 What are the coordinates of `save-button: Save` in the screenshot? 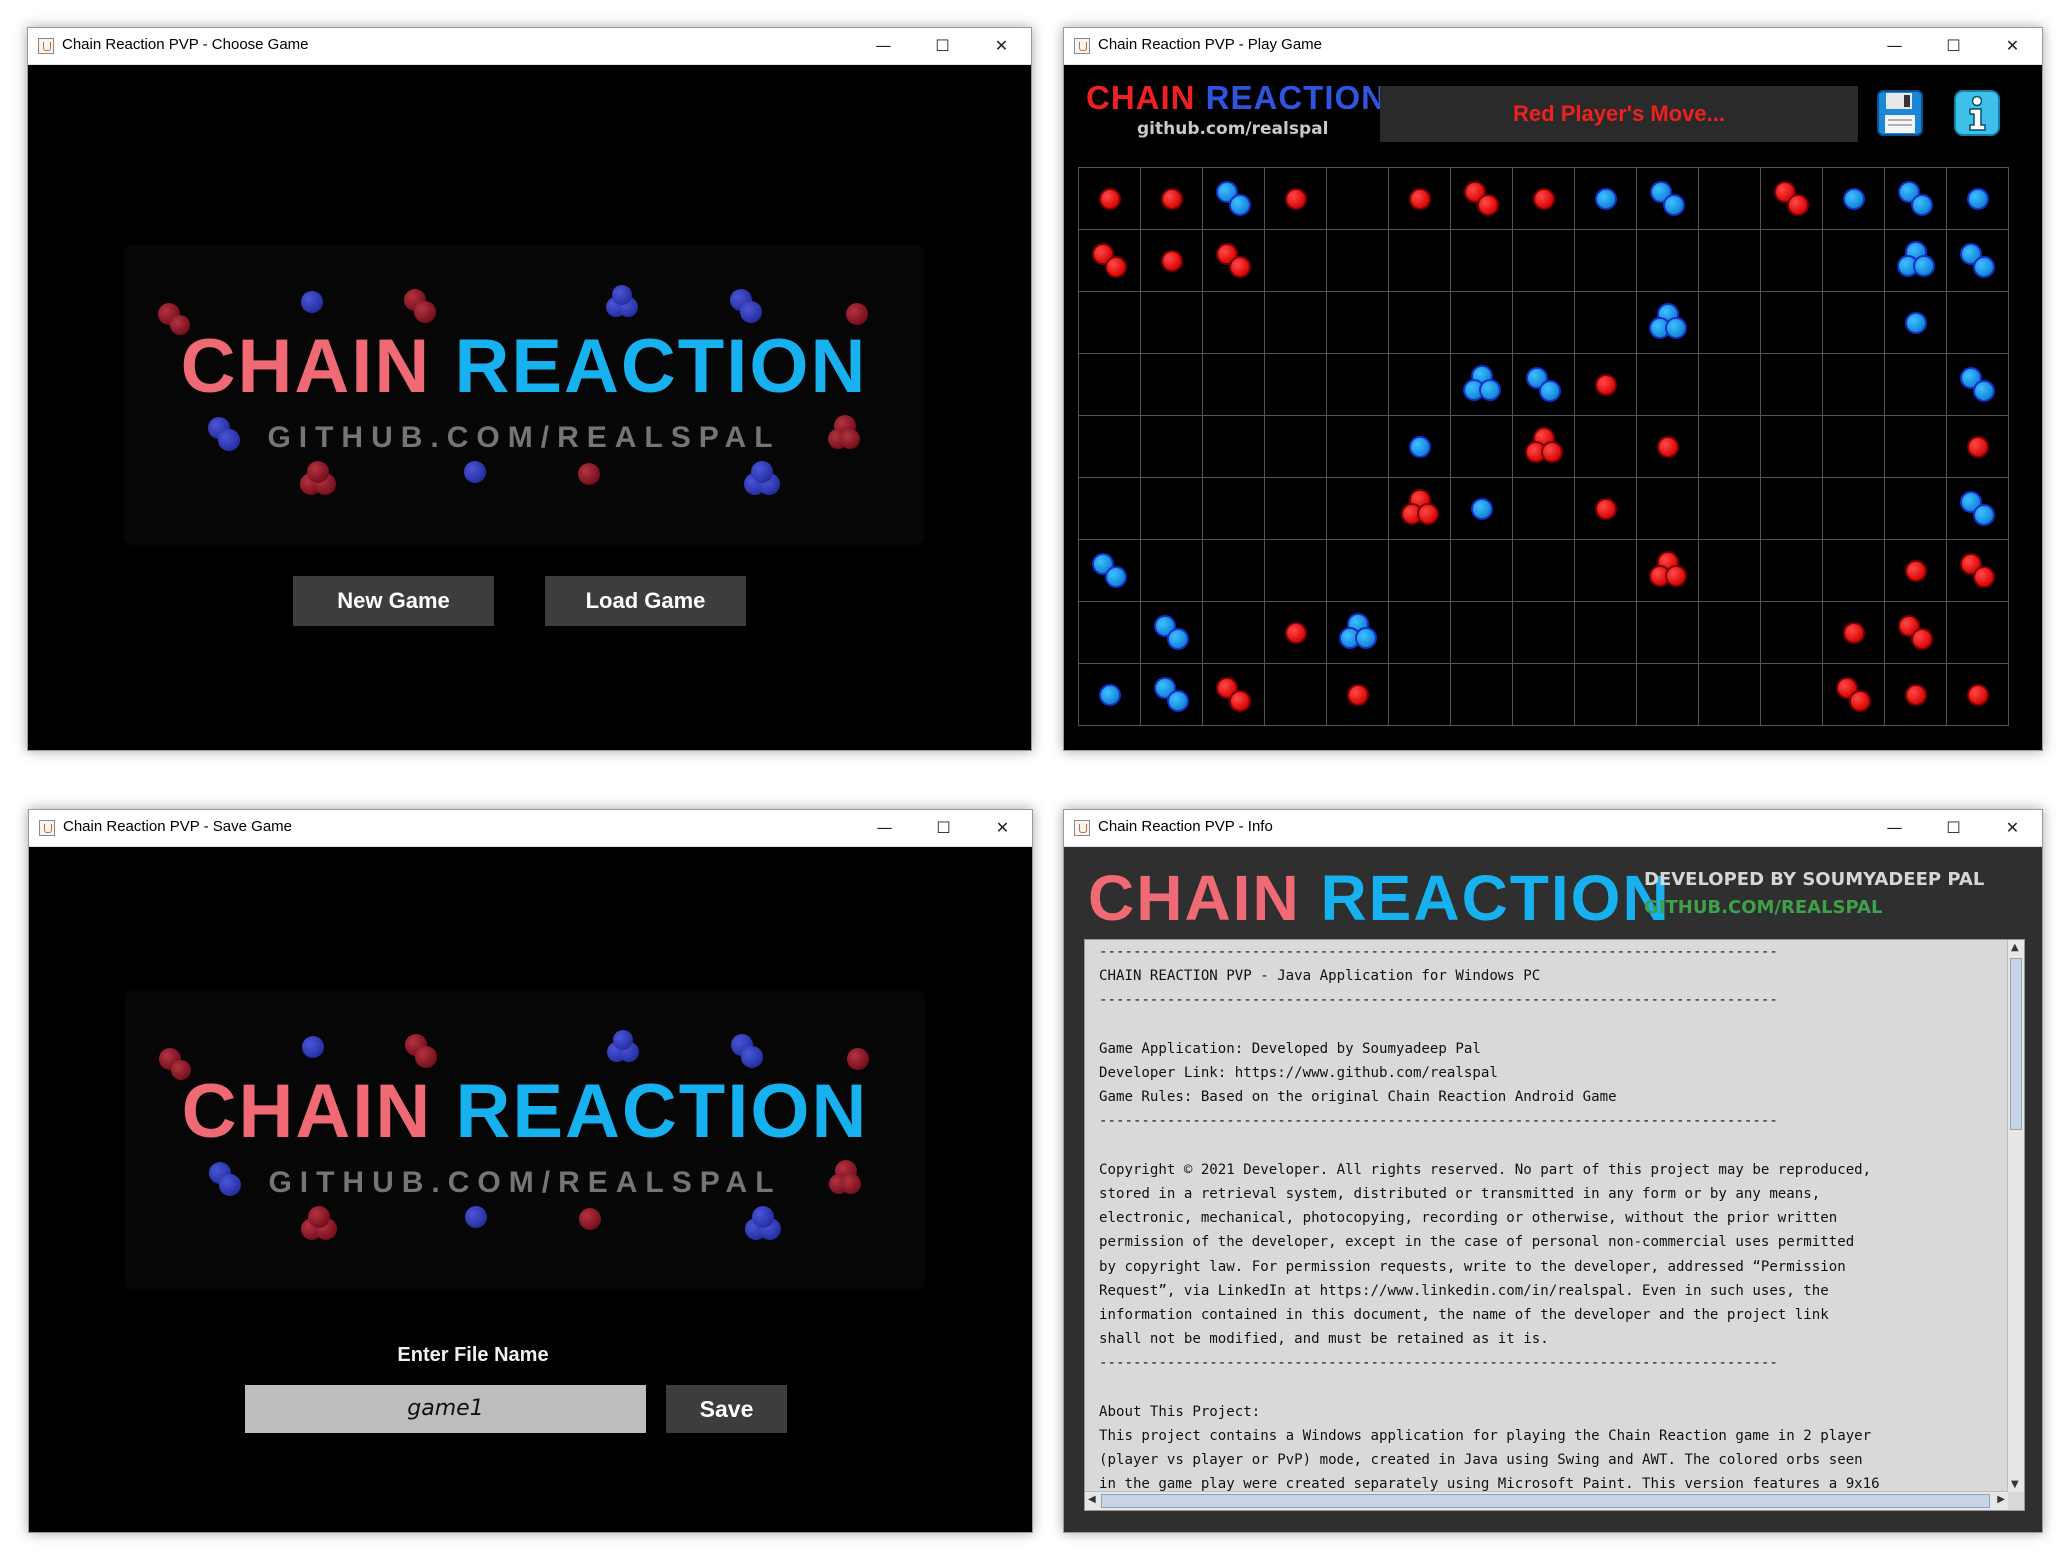 It's located at (726, 1409).